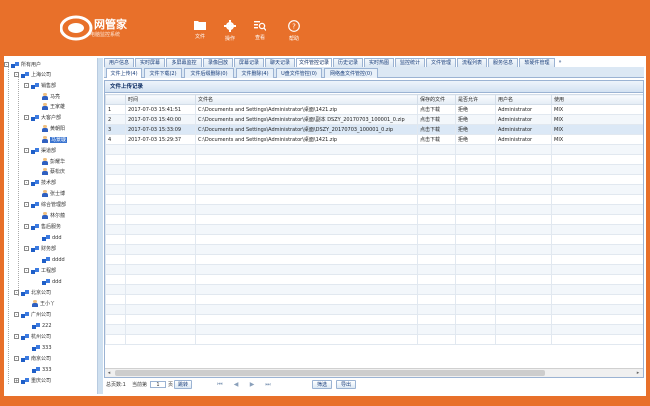 The width and height of the screenshot is (650, 406). I want to click on tree-node-user: dddd, so click(53, 260).